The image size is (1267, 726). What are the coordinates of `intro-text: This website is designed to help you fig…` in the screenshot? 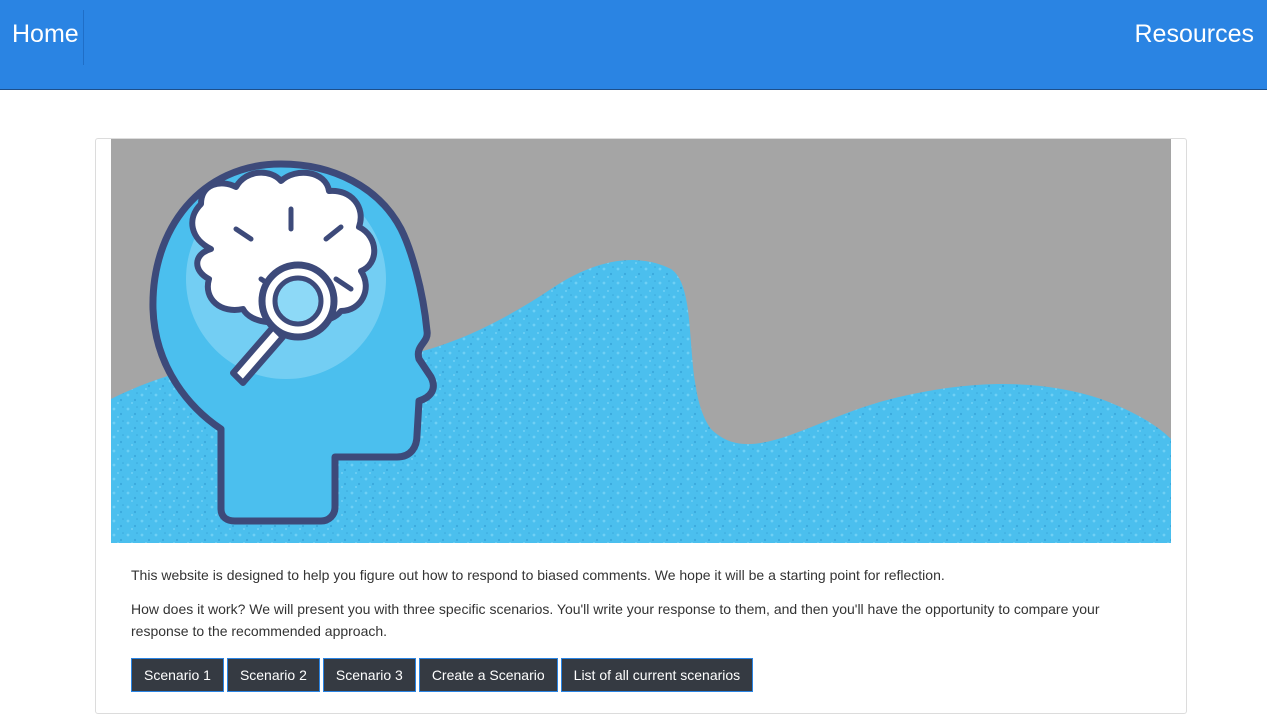 It's located at (631, 609).